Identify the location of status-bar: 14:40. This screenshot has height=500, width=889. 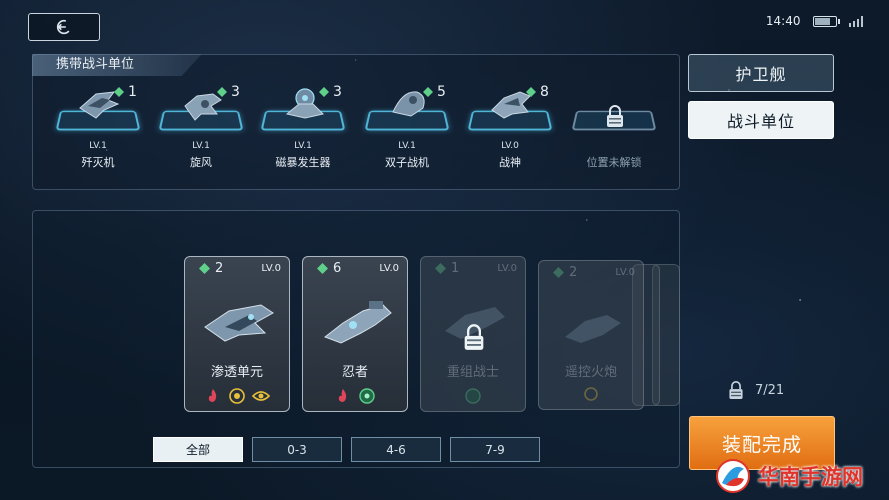
(814, 21).